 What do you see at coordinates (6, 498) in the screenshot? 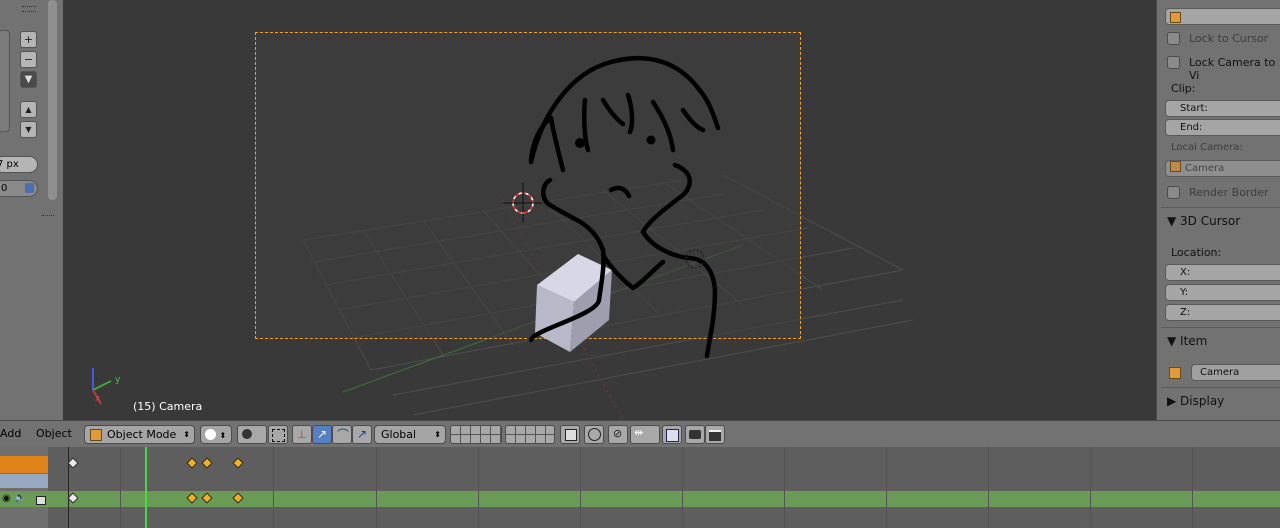
I see `eye-icon: ◉` at bounding box center [6, 498].